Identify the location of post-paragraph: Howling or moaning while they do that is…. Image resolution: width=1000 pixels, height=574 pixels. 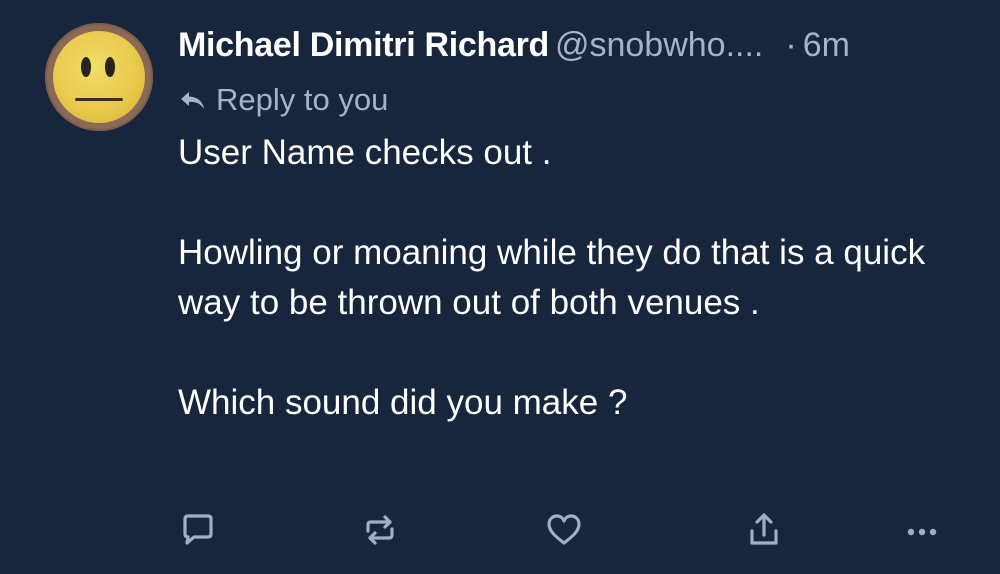
(552, 277).